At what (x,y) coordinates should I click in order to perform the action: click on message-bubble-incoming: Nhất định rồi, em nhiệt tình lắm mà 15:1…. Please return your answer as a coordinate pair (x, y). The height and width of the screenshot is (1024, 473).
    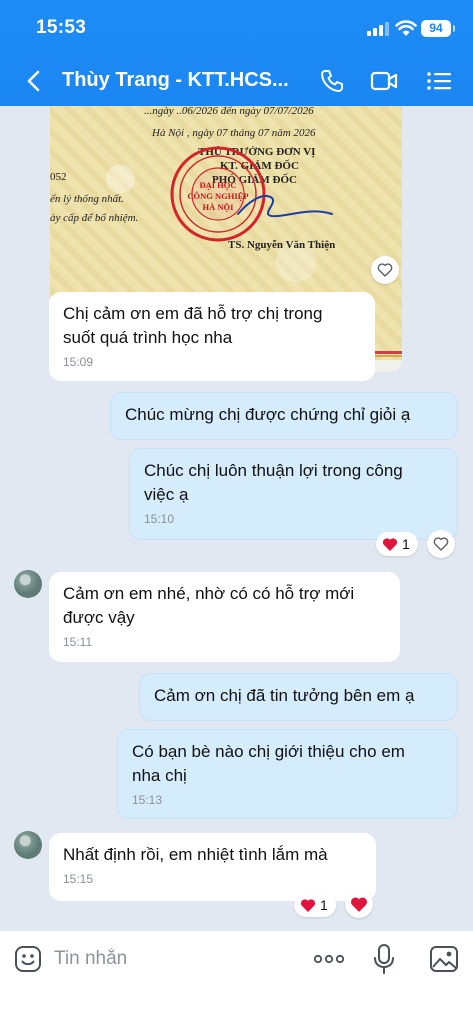
    Looking at the image, I should click on (212, 867).